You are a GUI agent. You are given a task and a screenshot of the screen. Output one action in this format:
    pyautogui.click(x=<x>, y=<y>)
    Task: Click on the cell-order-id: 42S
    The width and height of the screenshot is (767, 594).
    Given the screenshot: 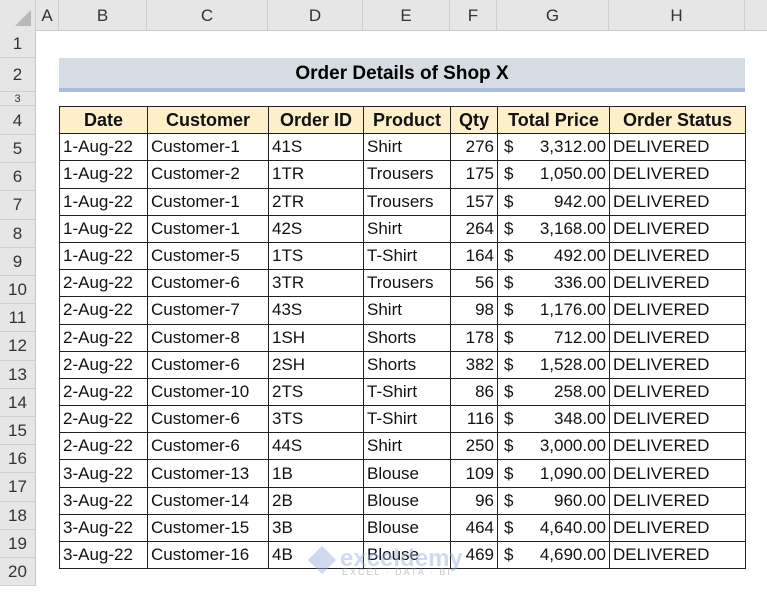 What is the action you would take?
    pyautogui.click(x=316, y=228)
    